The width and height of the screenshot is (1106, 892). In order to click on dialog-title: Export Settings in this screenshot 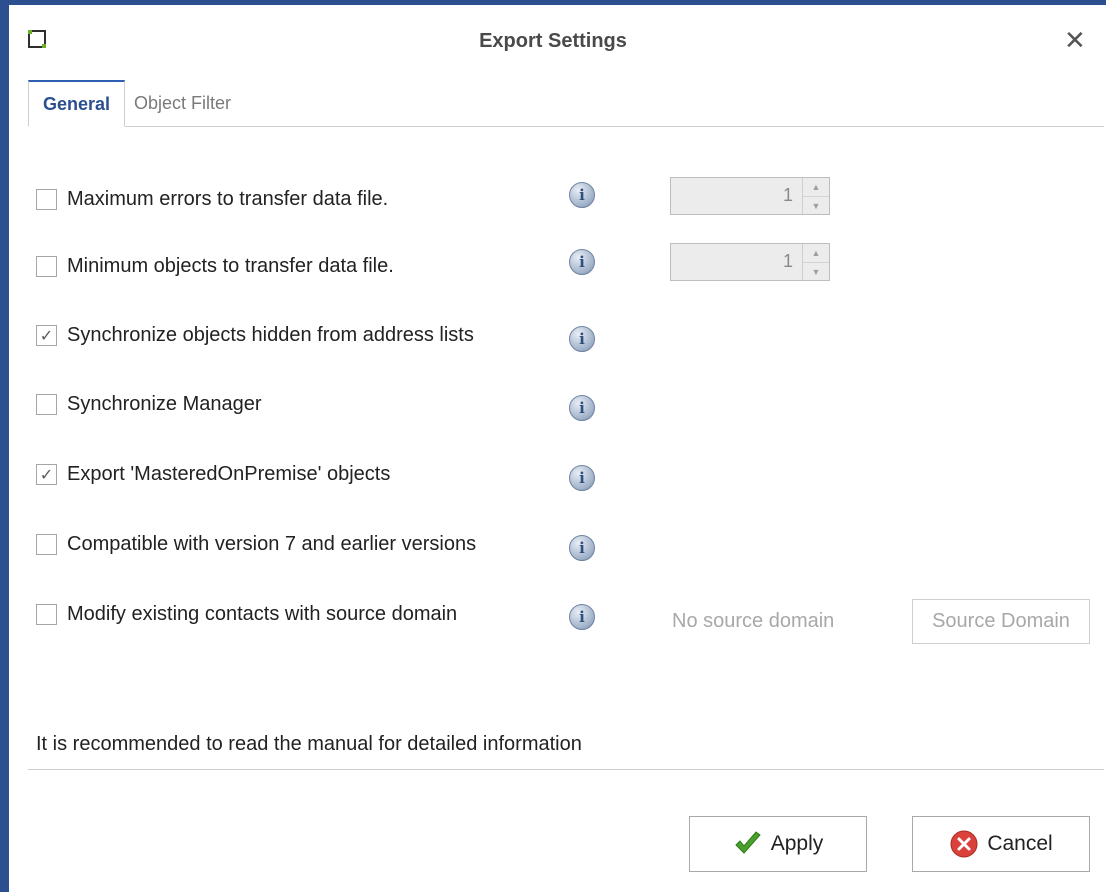, I will do `click(553, 41)`.